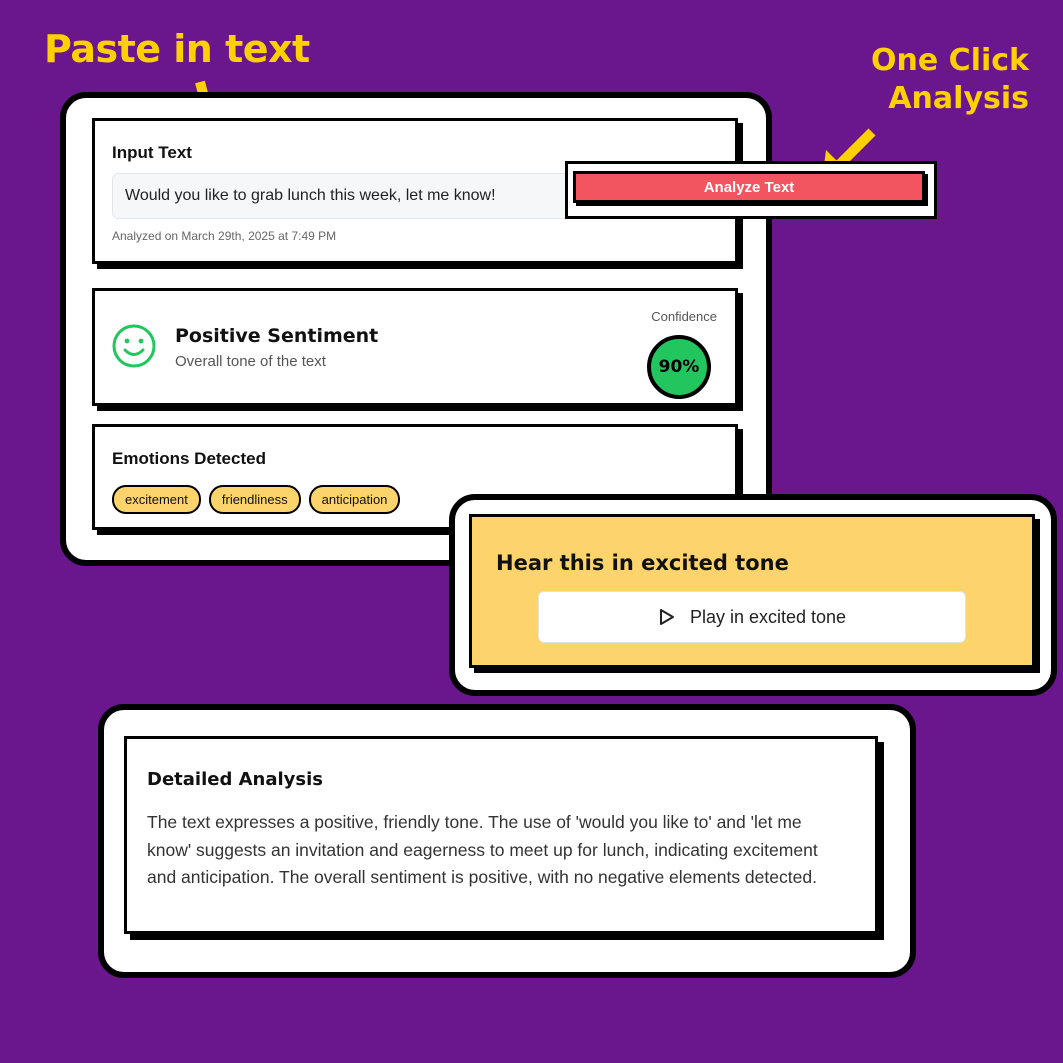  I want to click on sentiment-subtitle: Overall tone of the text, so click(250, 361).